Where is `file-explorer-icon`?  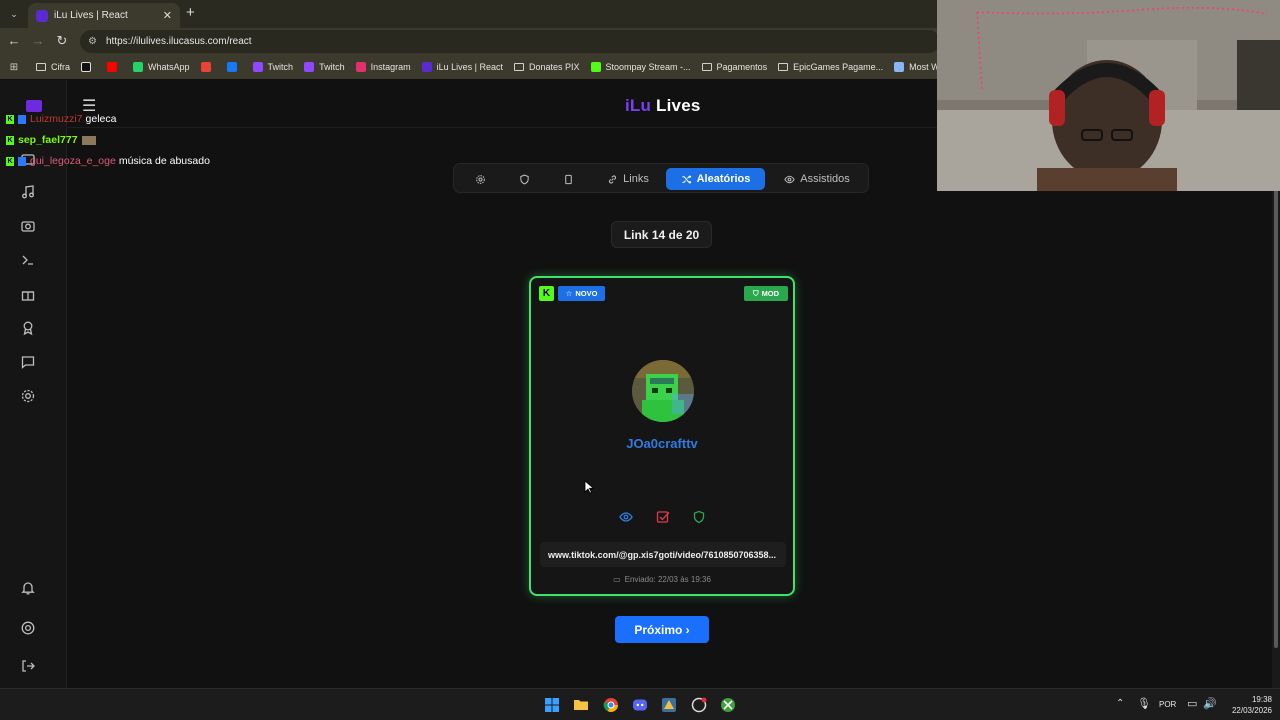
file-explorer-icon is located at coordinates (581, 705).